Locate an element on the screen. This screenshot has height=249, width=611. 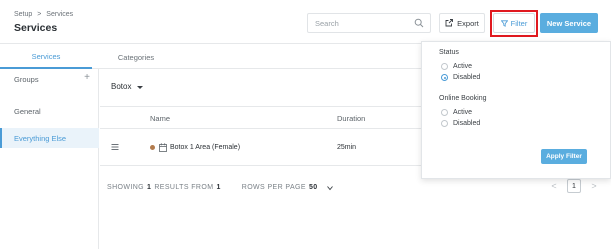
export-label: Export is located at coordinates (468, 23).